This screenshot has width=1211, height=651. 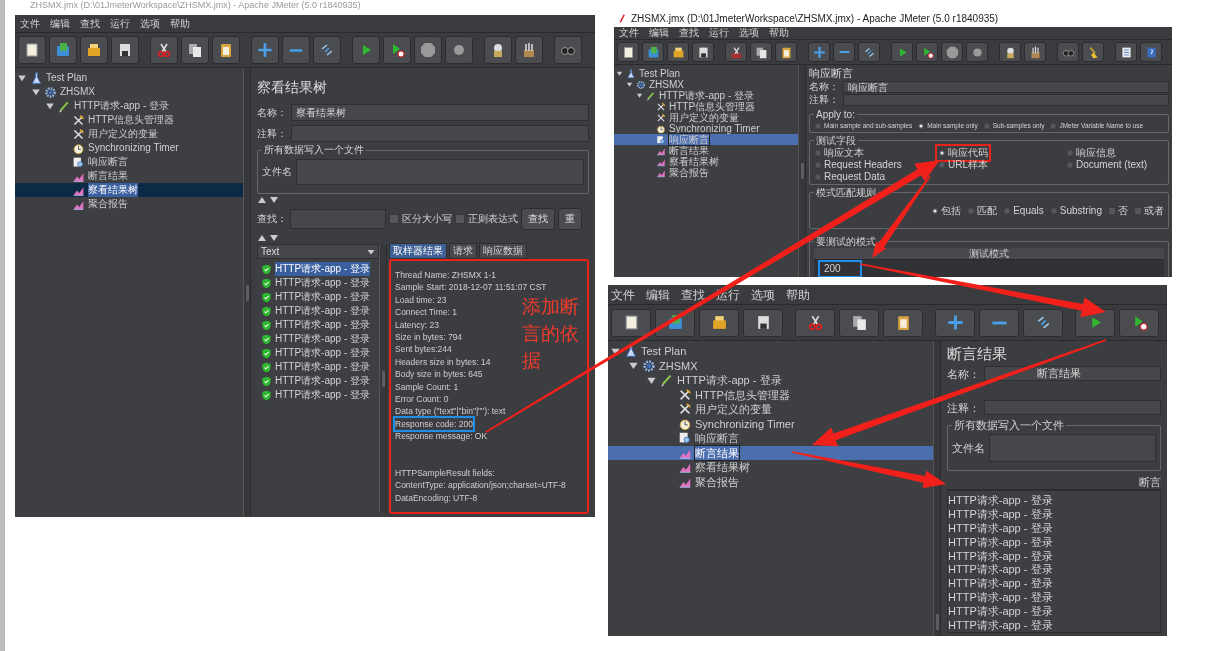 I want to click on search-field, so click(x=338, y=219).